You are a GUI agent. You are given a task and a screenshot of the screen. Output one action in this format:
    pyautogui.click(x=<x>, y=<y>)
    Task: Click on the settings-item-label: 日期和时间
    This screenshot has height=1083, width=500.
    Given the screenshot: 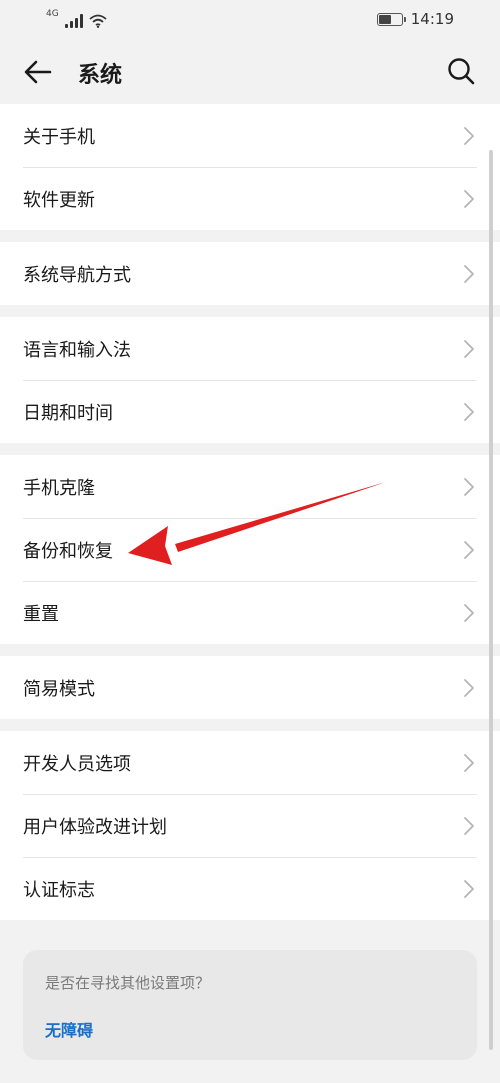 What is the action you would take?
    pyautogui.click(x=68, y=413)
    